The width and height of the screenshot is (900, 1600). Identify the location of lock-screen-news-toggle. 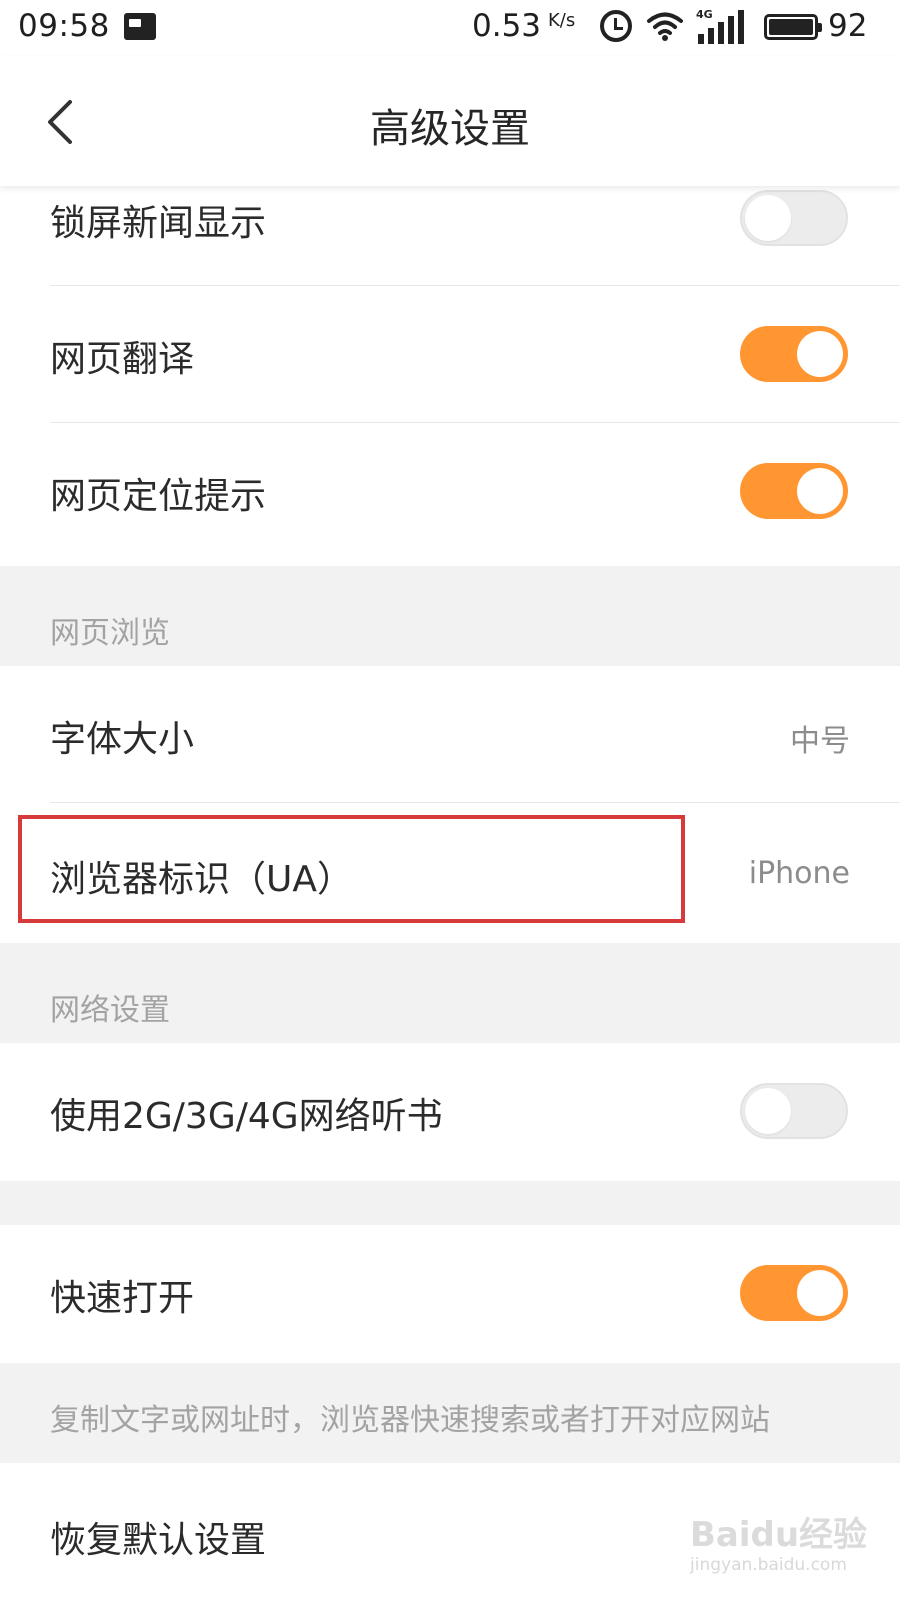
(794, 218).